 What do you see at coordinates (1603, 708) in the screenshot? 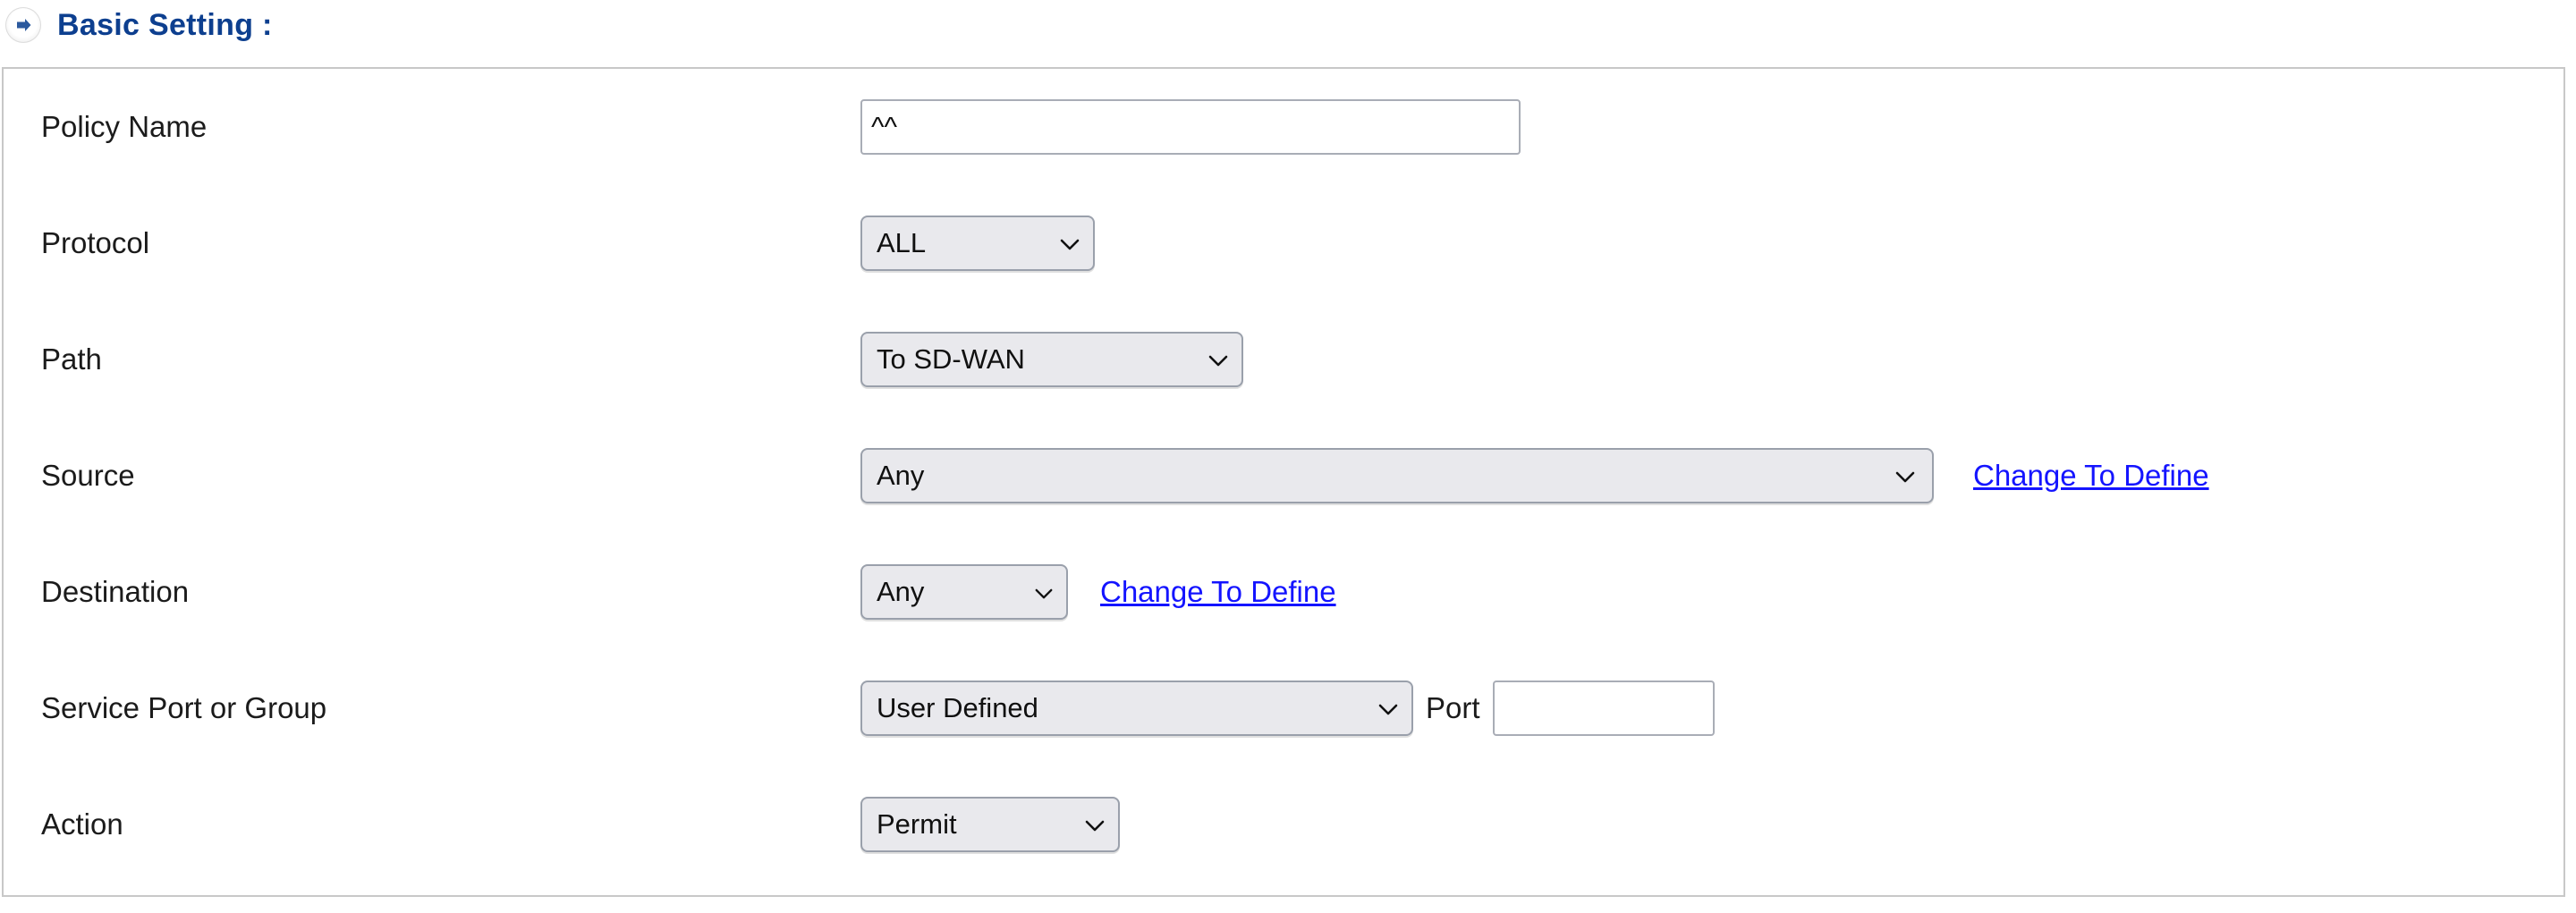
I see `port-input` at bounding box center [1603, 708].